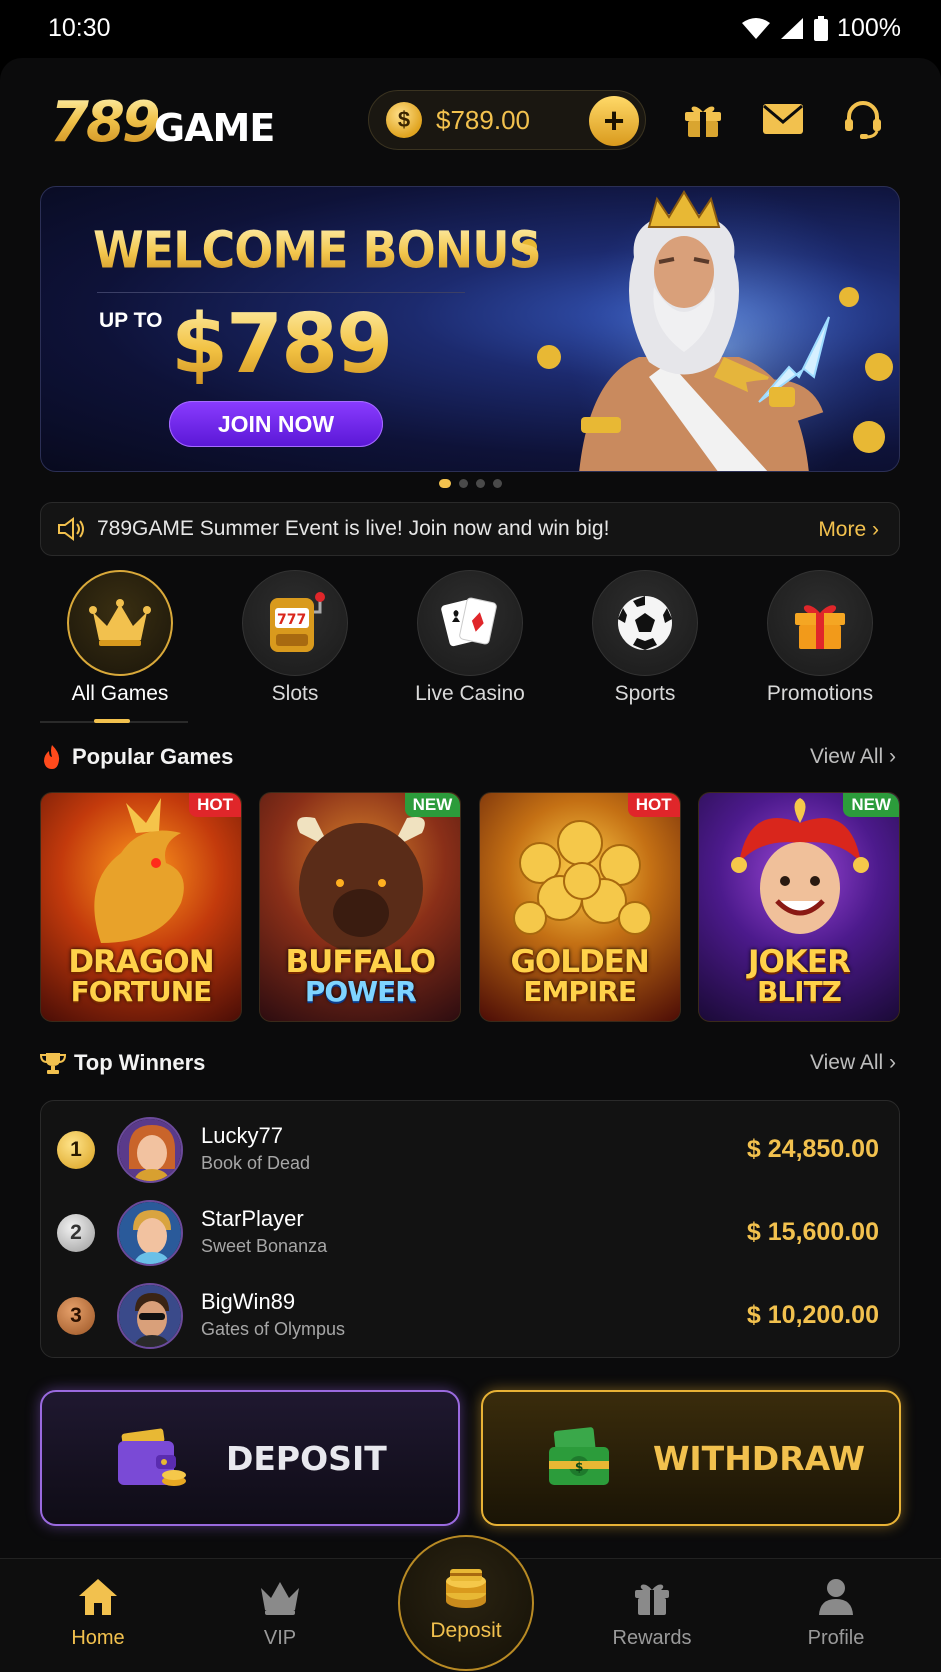  Describe the element at coordinates (139, 870) in the screenshot. I see `dragon-illustration` at that location.